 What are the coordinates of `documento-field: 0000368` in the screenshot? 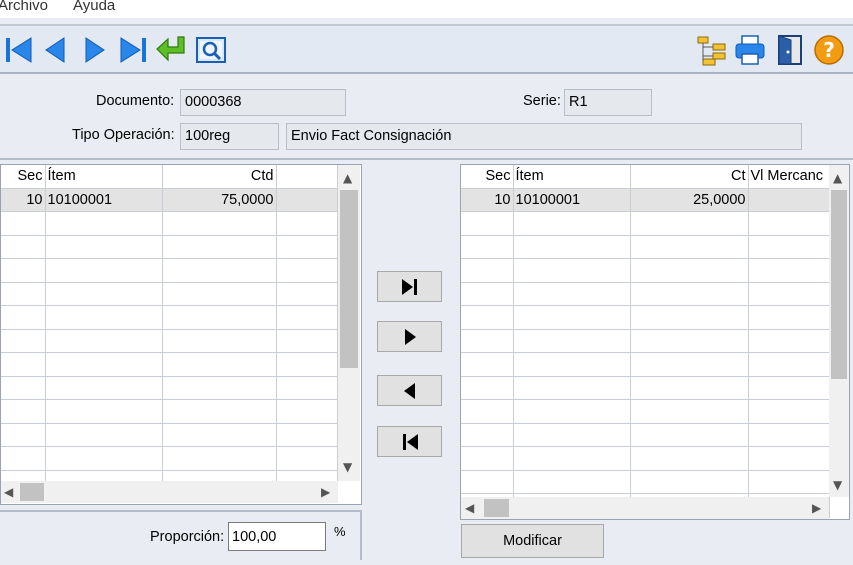 It's located at (263, 102).